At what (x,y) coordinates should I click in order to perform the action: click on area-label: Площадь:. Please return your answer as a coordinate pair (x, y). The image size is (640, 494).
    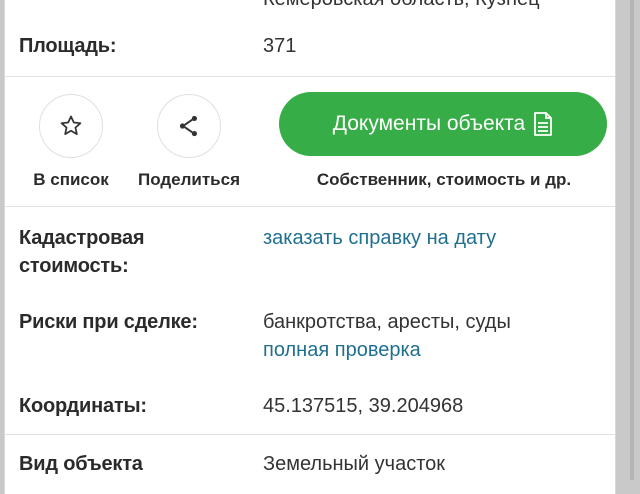
    Looking at the image, I should click on (68, 46).